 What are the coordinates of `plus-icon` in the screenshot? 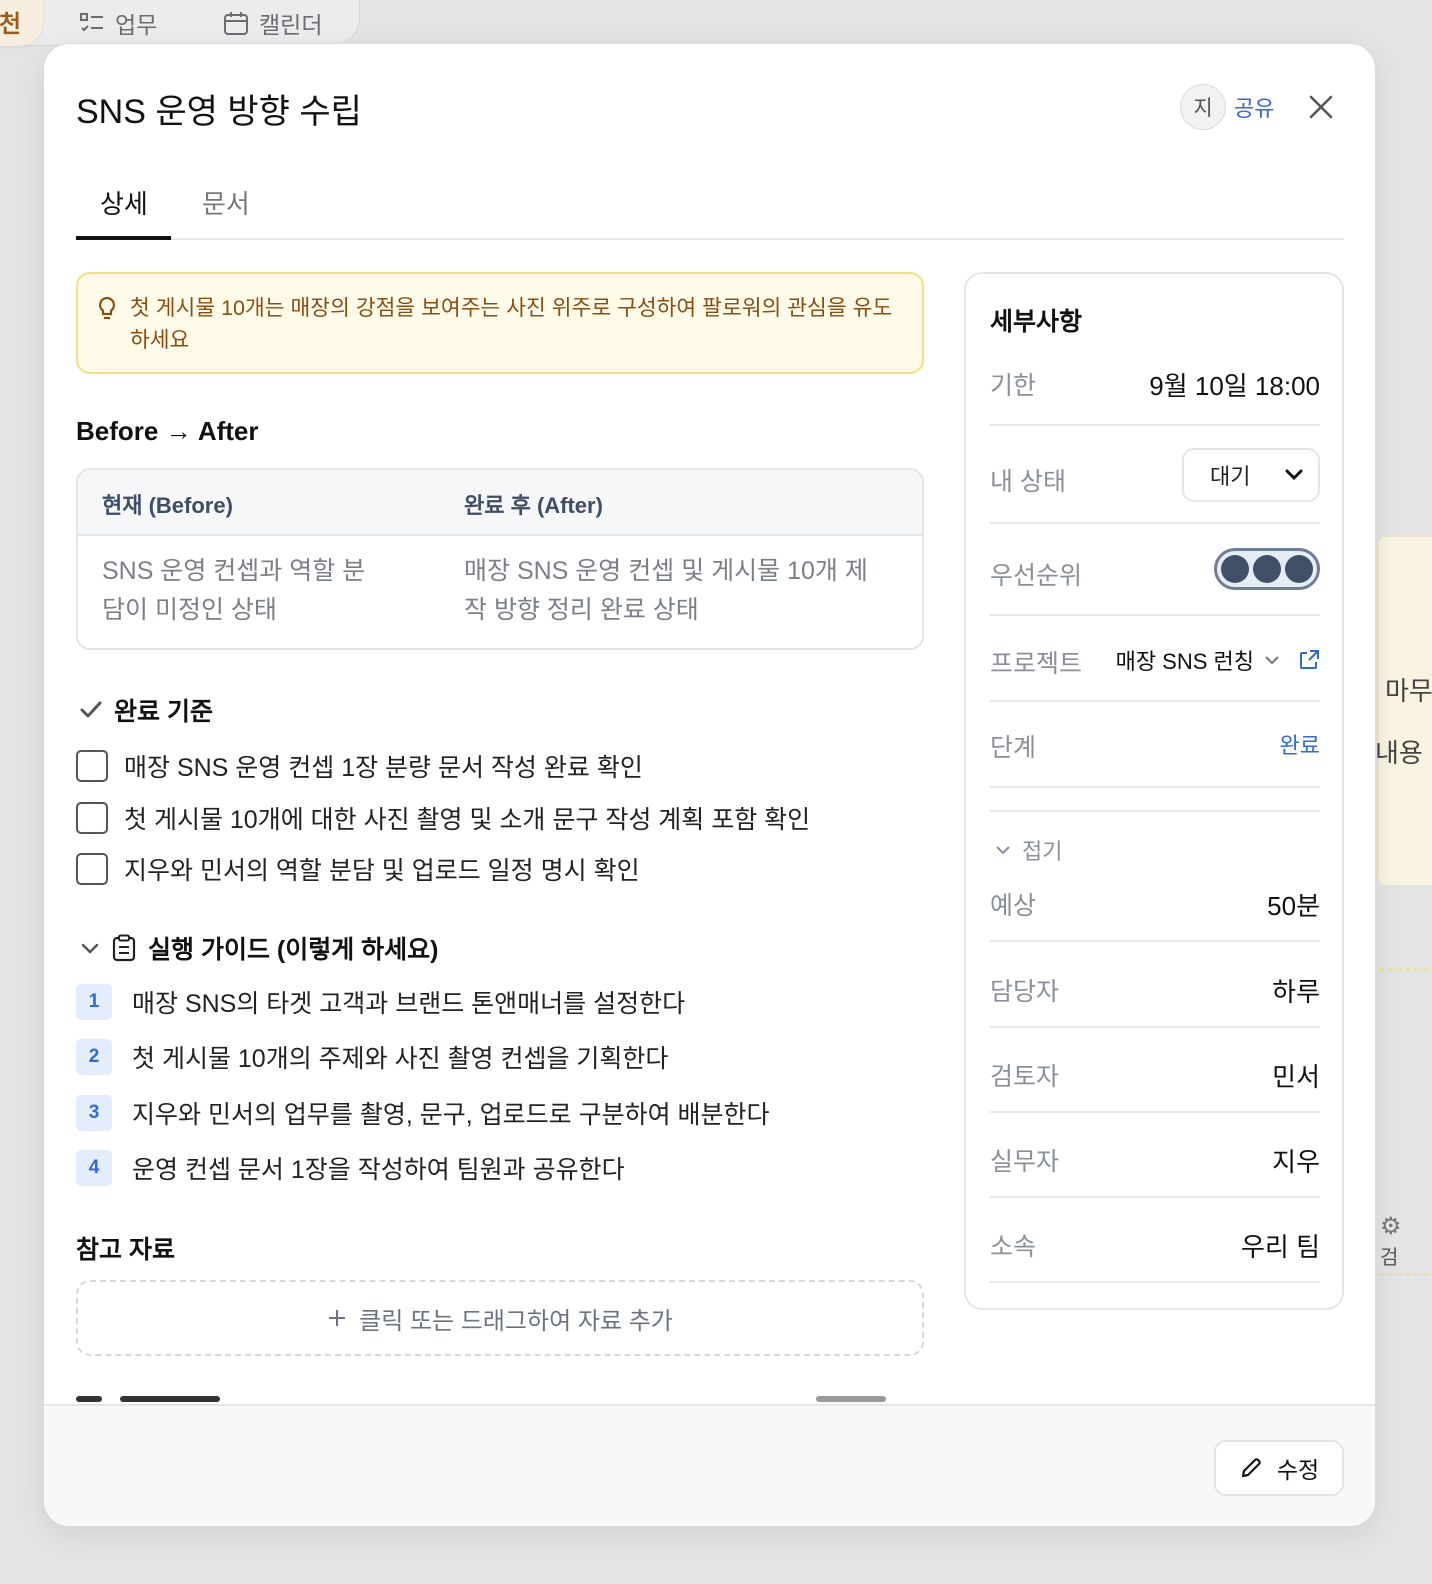 It's located at (337, 1318).